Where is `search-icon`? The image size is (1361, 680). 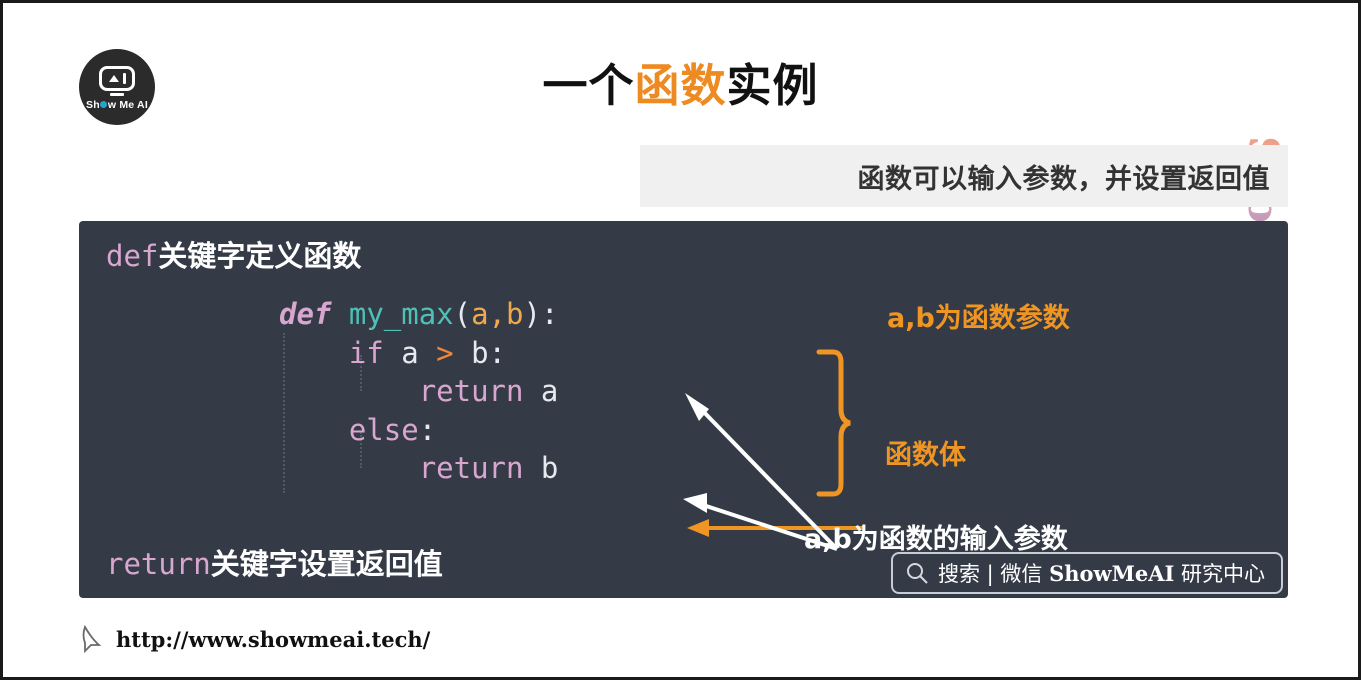
search-icon is located at coordinates (917, 573).